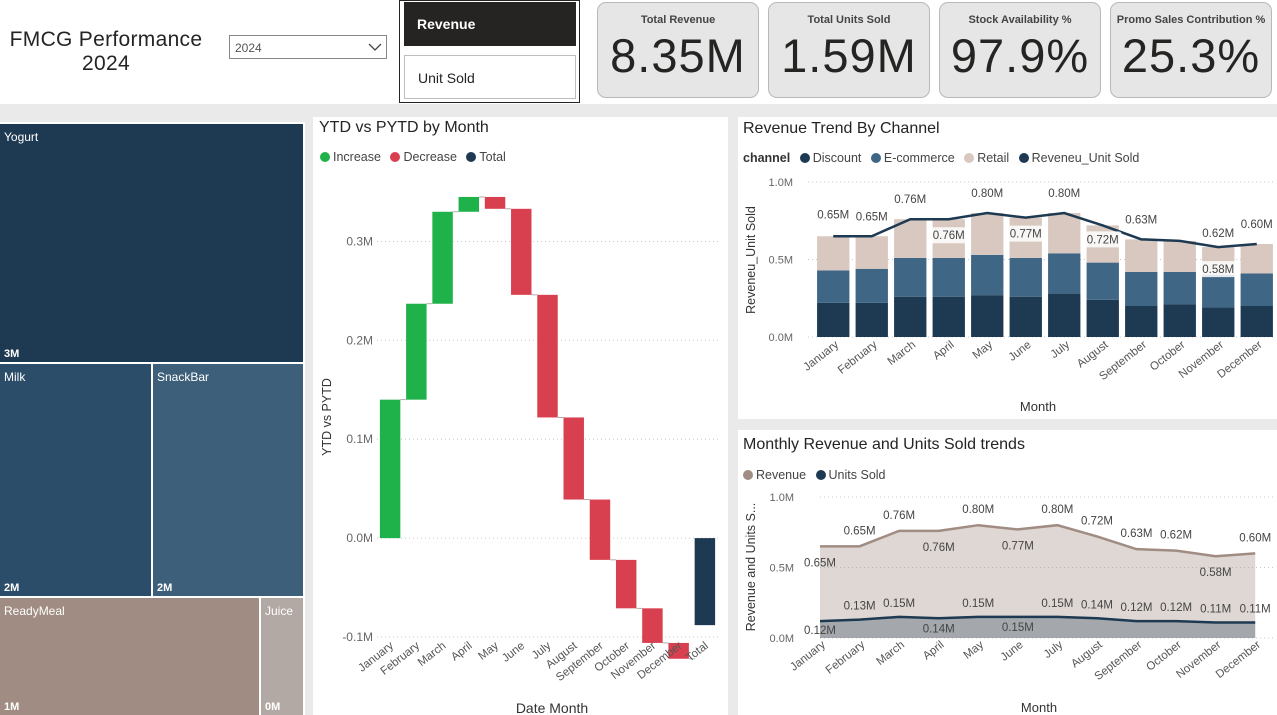 This screenshot has height=715, width=1277. Describe the element at coordinates (129, 656) in the screenshot. I see `treemap-tile-readymeal: ReadyMeal 1M` at that location.